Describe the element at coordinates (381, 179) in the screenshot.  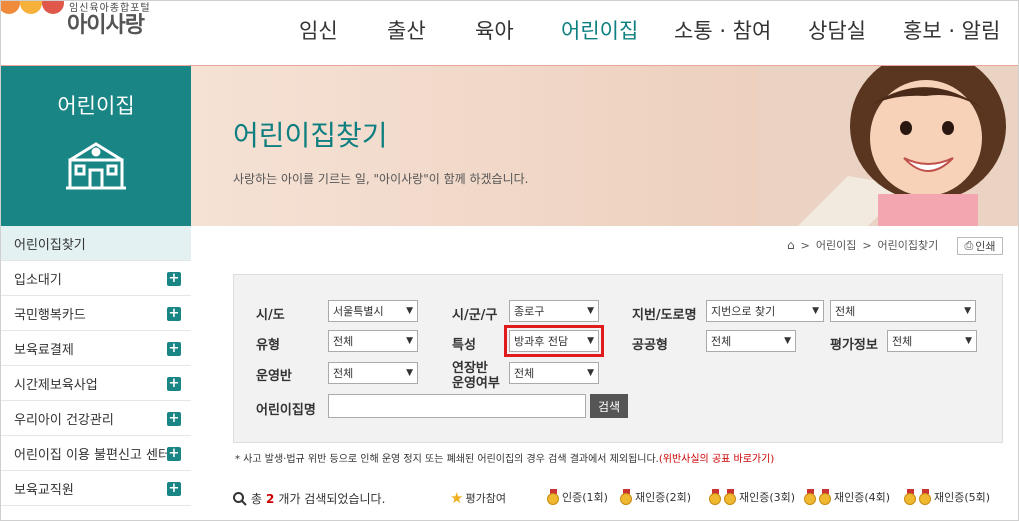
I see `page-subtitle: 사랑하는 아이를 기르는 일, "아이사랑"이 함께 하겠습니다.` at that location.